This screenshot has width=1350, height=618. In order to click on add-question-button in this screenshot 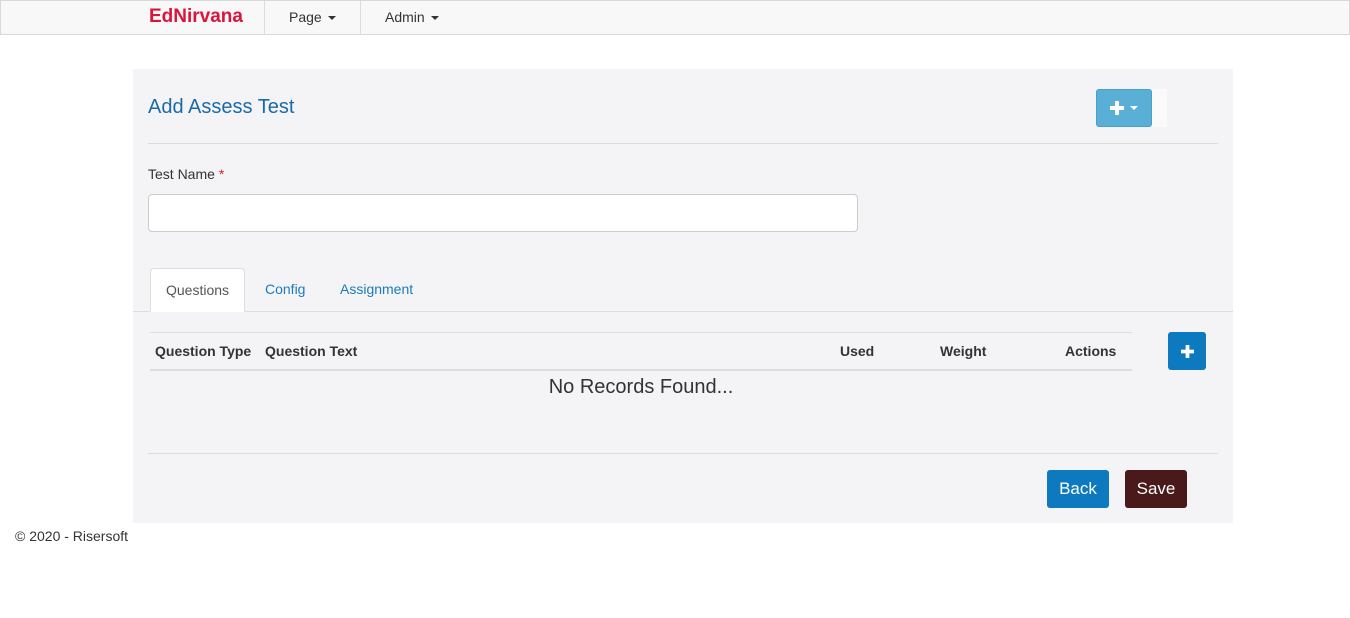, I will do `click(1187, 351)`.